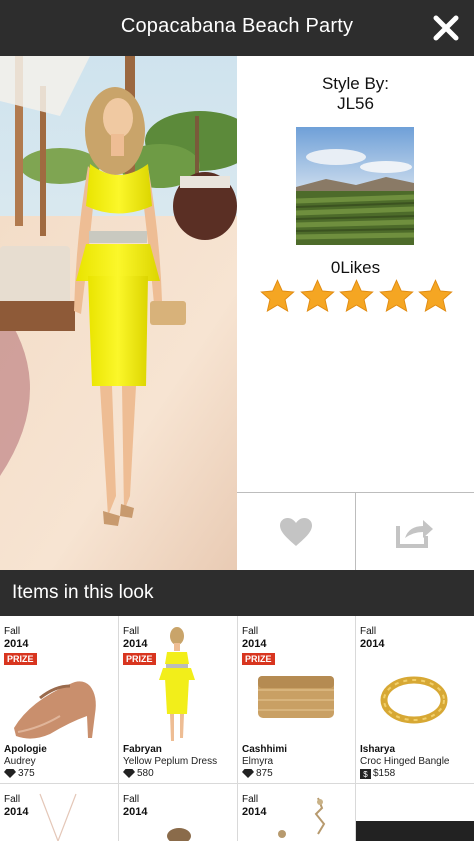  I want to click on look-actions, so click(355, 531).